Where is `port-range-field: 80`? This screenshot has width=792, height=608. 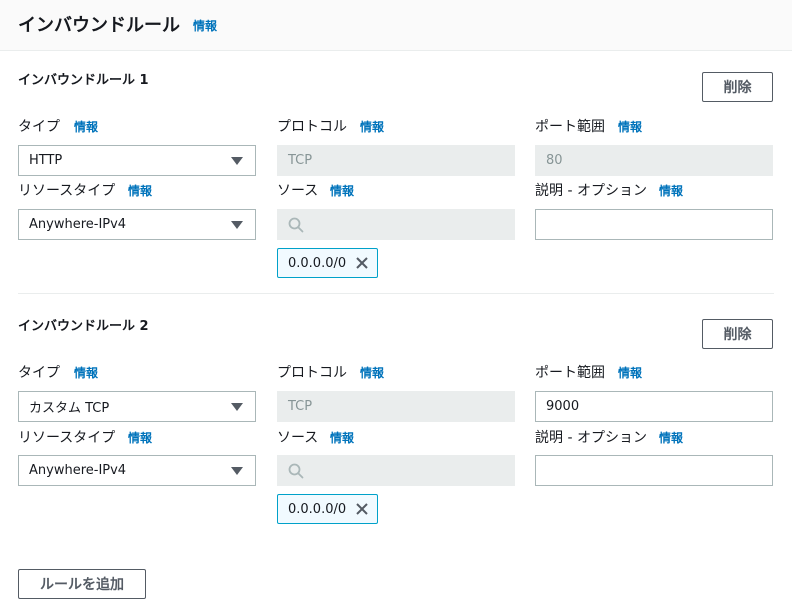
port-range-field: 80 is located at coordinates (654, 160).